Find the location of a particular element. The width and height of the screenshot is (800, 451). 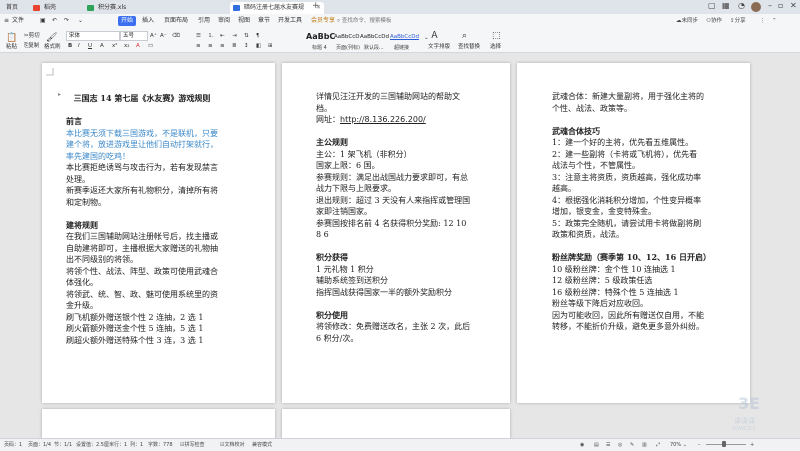

style-label-1: 标题 4 is located at coordinates (319, 47).